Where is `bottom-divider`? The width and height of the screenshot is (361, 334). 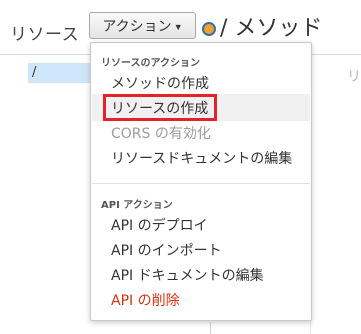 bottom-divider is located at coordinates (210, 328).